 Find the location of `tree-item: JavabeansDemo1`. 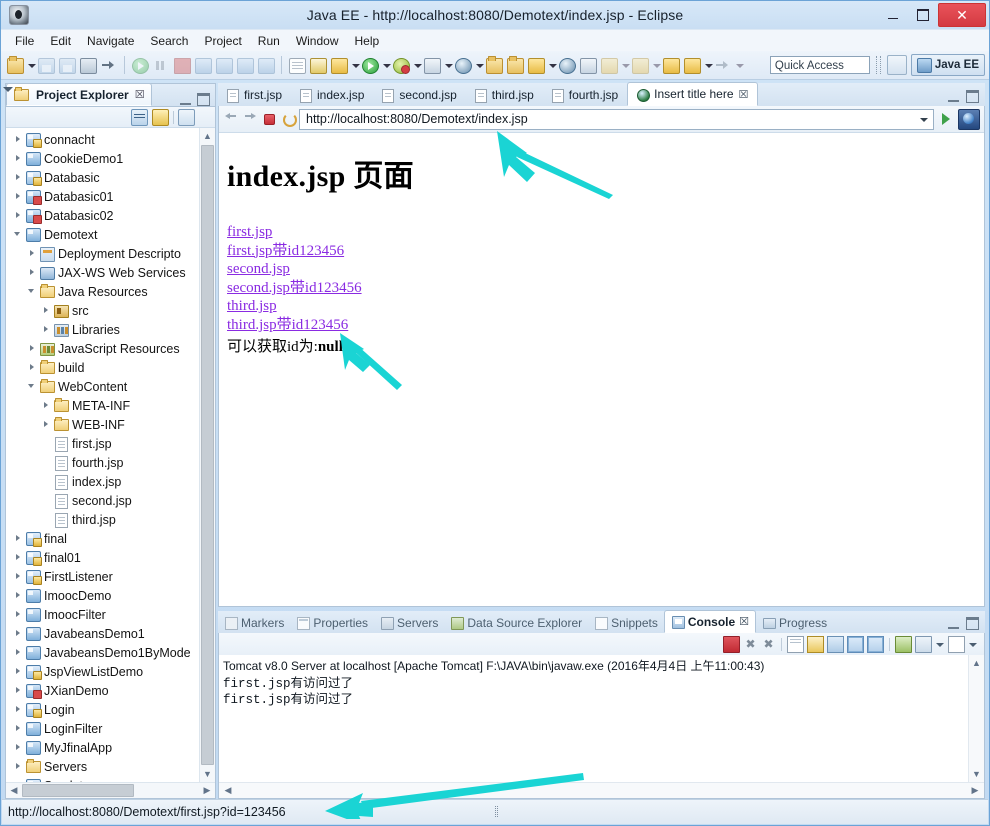

tree-item: JavabeansDemo1 is located at coordinates (102, 633).